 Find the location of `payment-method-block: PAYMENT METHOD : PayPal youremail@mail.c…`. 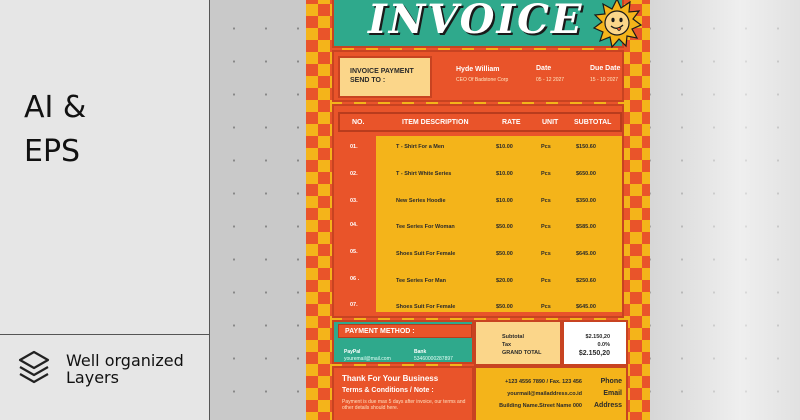

payment-method-block: PAYMENT METHOD : PayPal youremail@mail.c… is located at coordinates (403, 342).